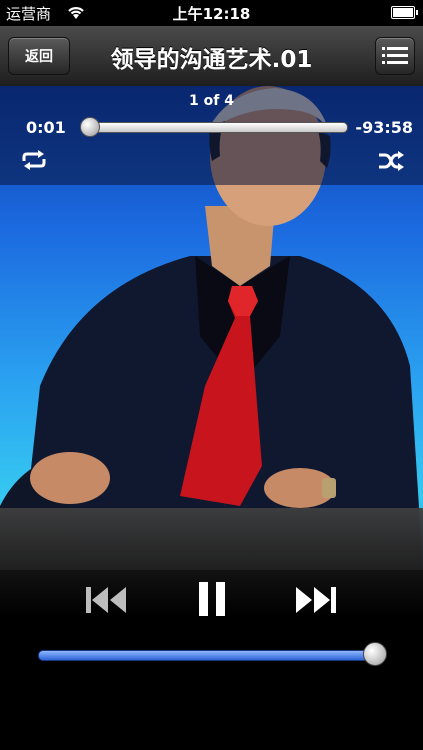  Describe the element at coordinates (207, 655) in the screenshot. I see `volume-slider` at that location.